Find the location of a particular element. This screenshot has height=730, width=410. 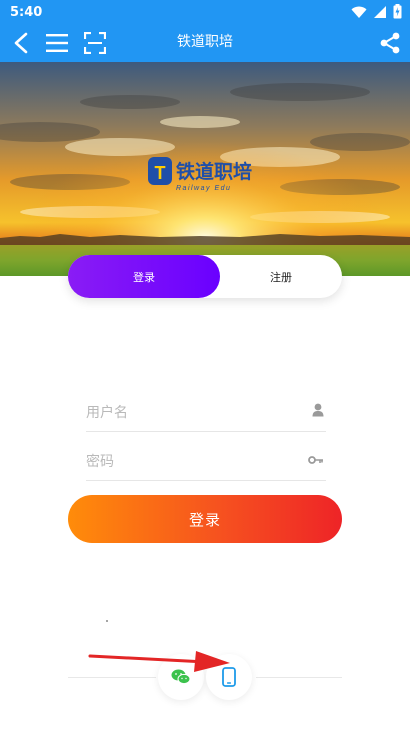

cell-signal-icon is located at coordinates (380, 11).